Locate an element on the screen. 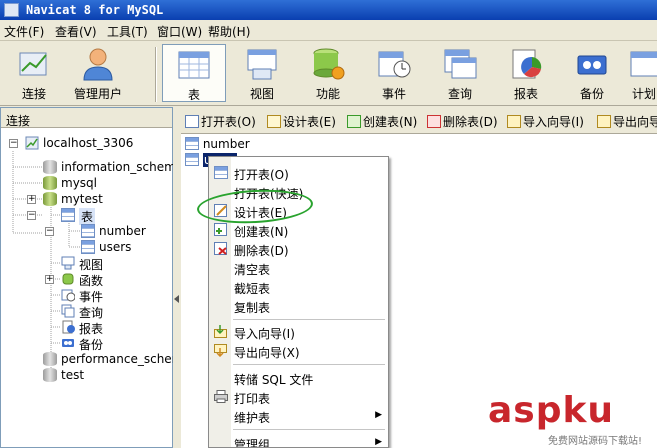  panel-splitter is located at coordinates (177, 277).